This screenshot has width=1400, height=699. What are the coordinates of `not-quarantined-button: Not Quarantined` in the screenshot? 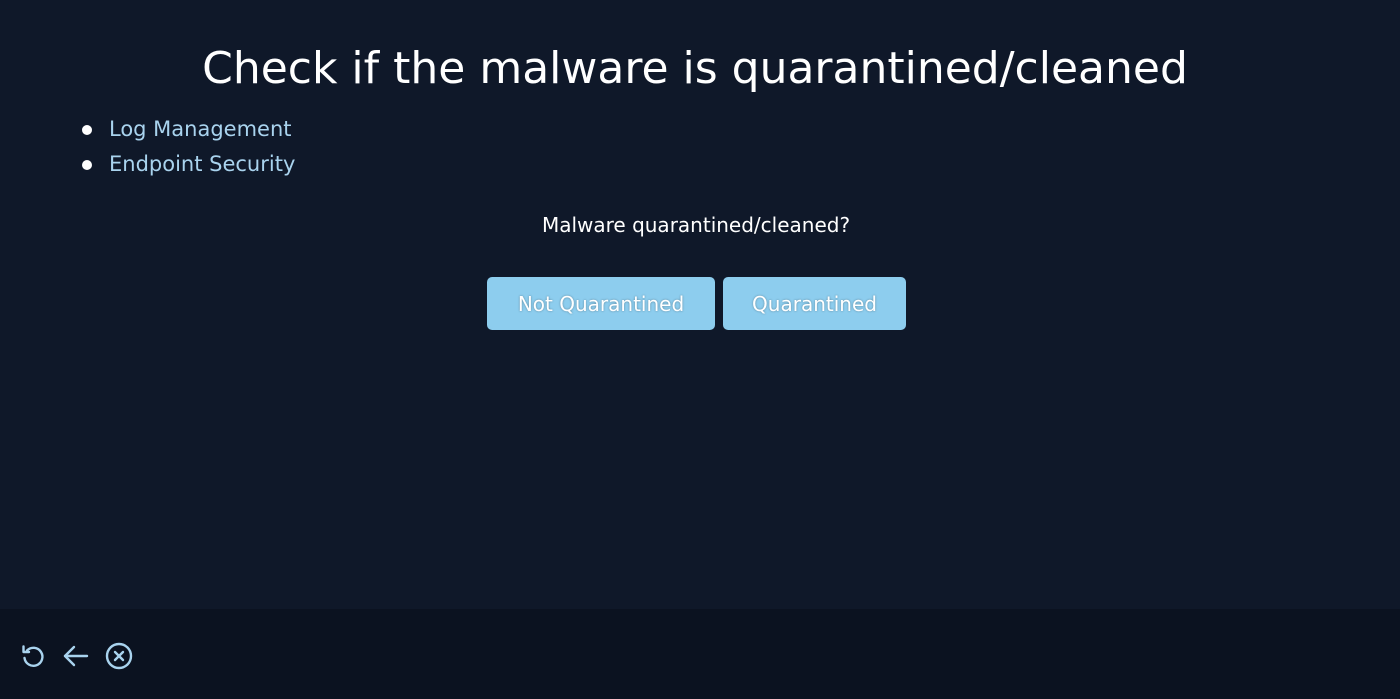 It's located at (601, 303).